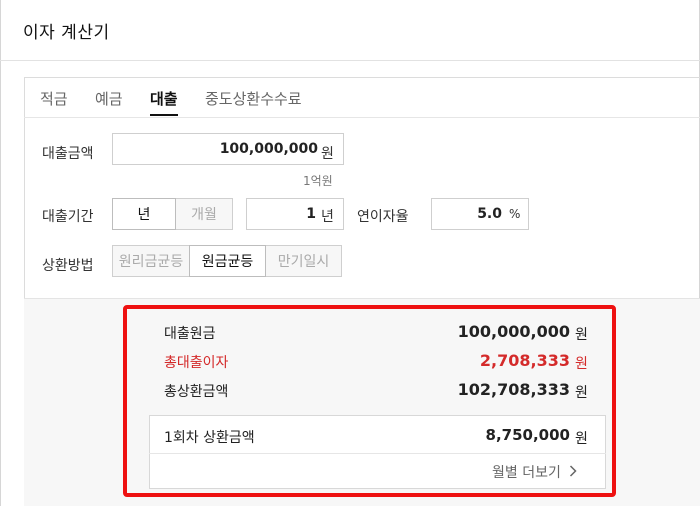 The height and width of the screenshot is (506, 700). I want to click on app-title: 이자 계산기, so click(66, 33).